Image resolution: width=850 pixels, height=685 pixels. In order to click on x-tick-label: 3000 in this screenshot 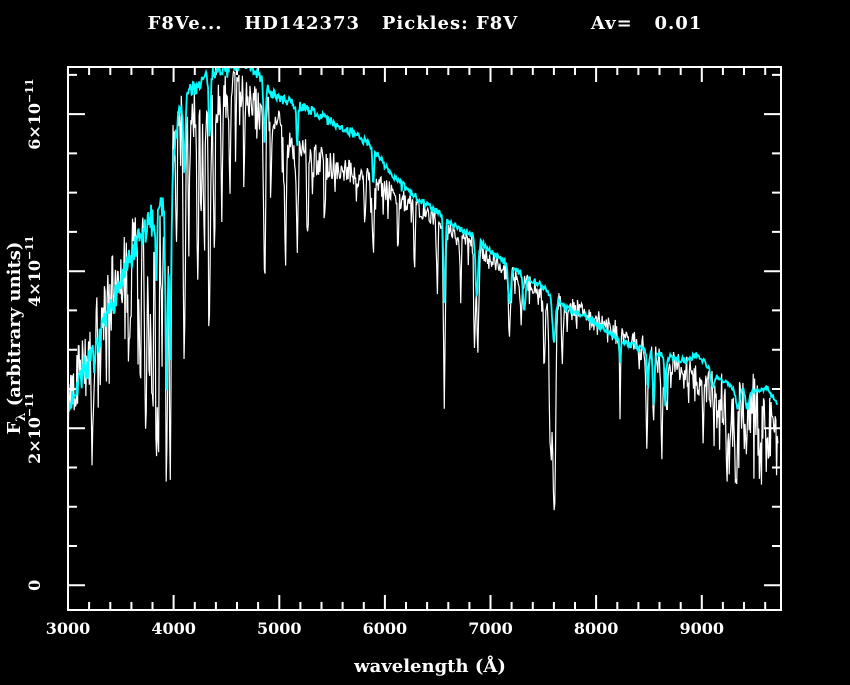, I will do `click(68, 628)`.